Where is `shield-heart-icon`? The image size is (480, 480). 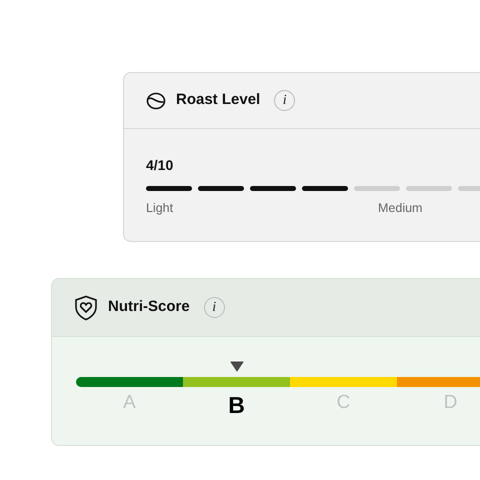 shield-heart-icon is located at coordinates (86, 307).